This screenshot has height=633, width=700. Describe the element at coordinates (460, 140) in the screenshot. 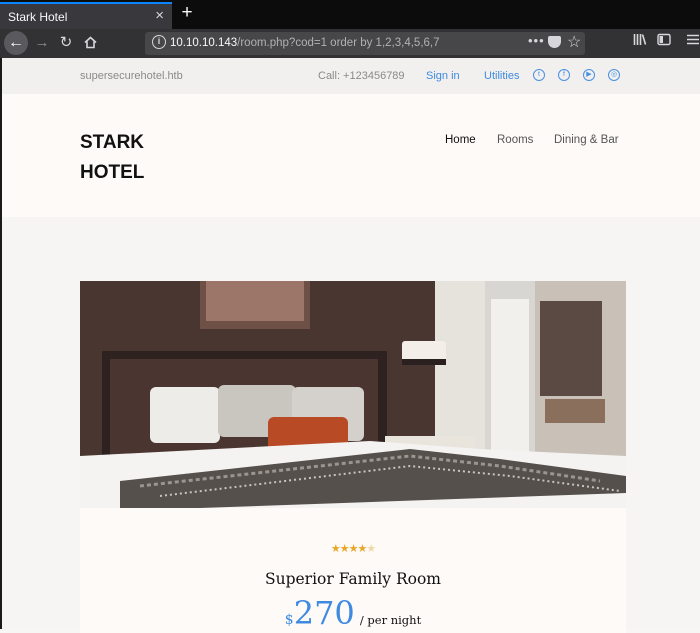

I see `nav-home: Home` at that location.